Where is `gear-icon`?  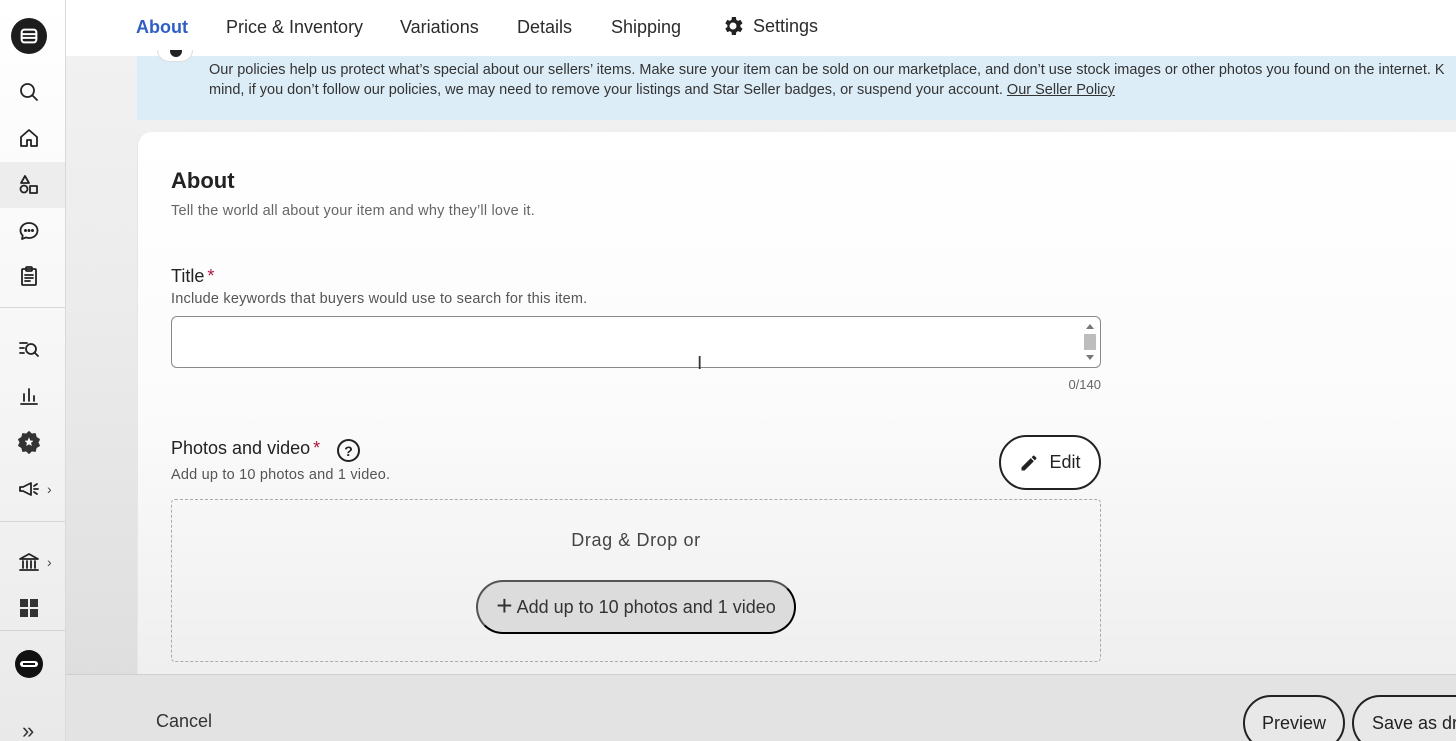 gear-icon is located at coordinates (734, 26).